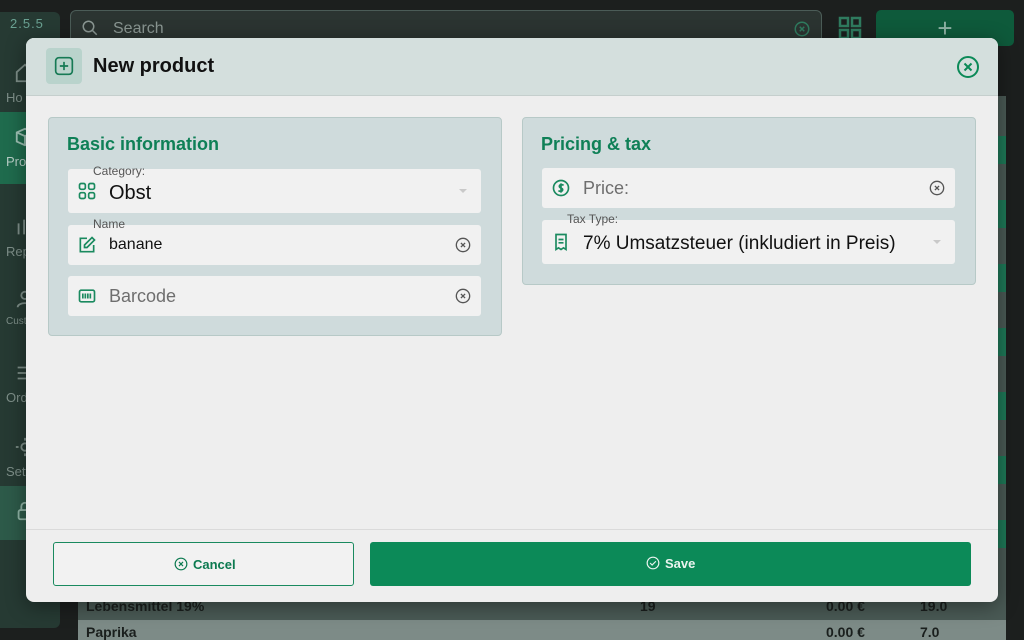 The width and height of the screenshot is (1024, 640). Describe the element at coordinates (87, 244) in the screenshot. I see `pencil-icon` at that location.